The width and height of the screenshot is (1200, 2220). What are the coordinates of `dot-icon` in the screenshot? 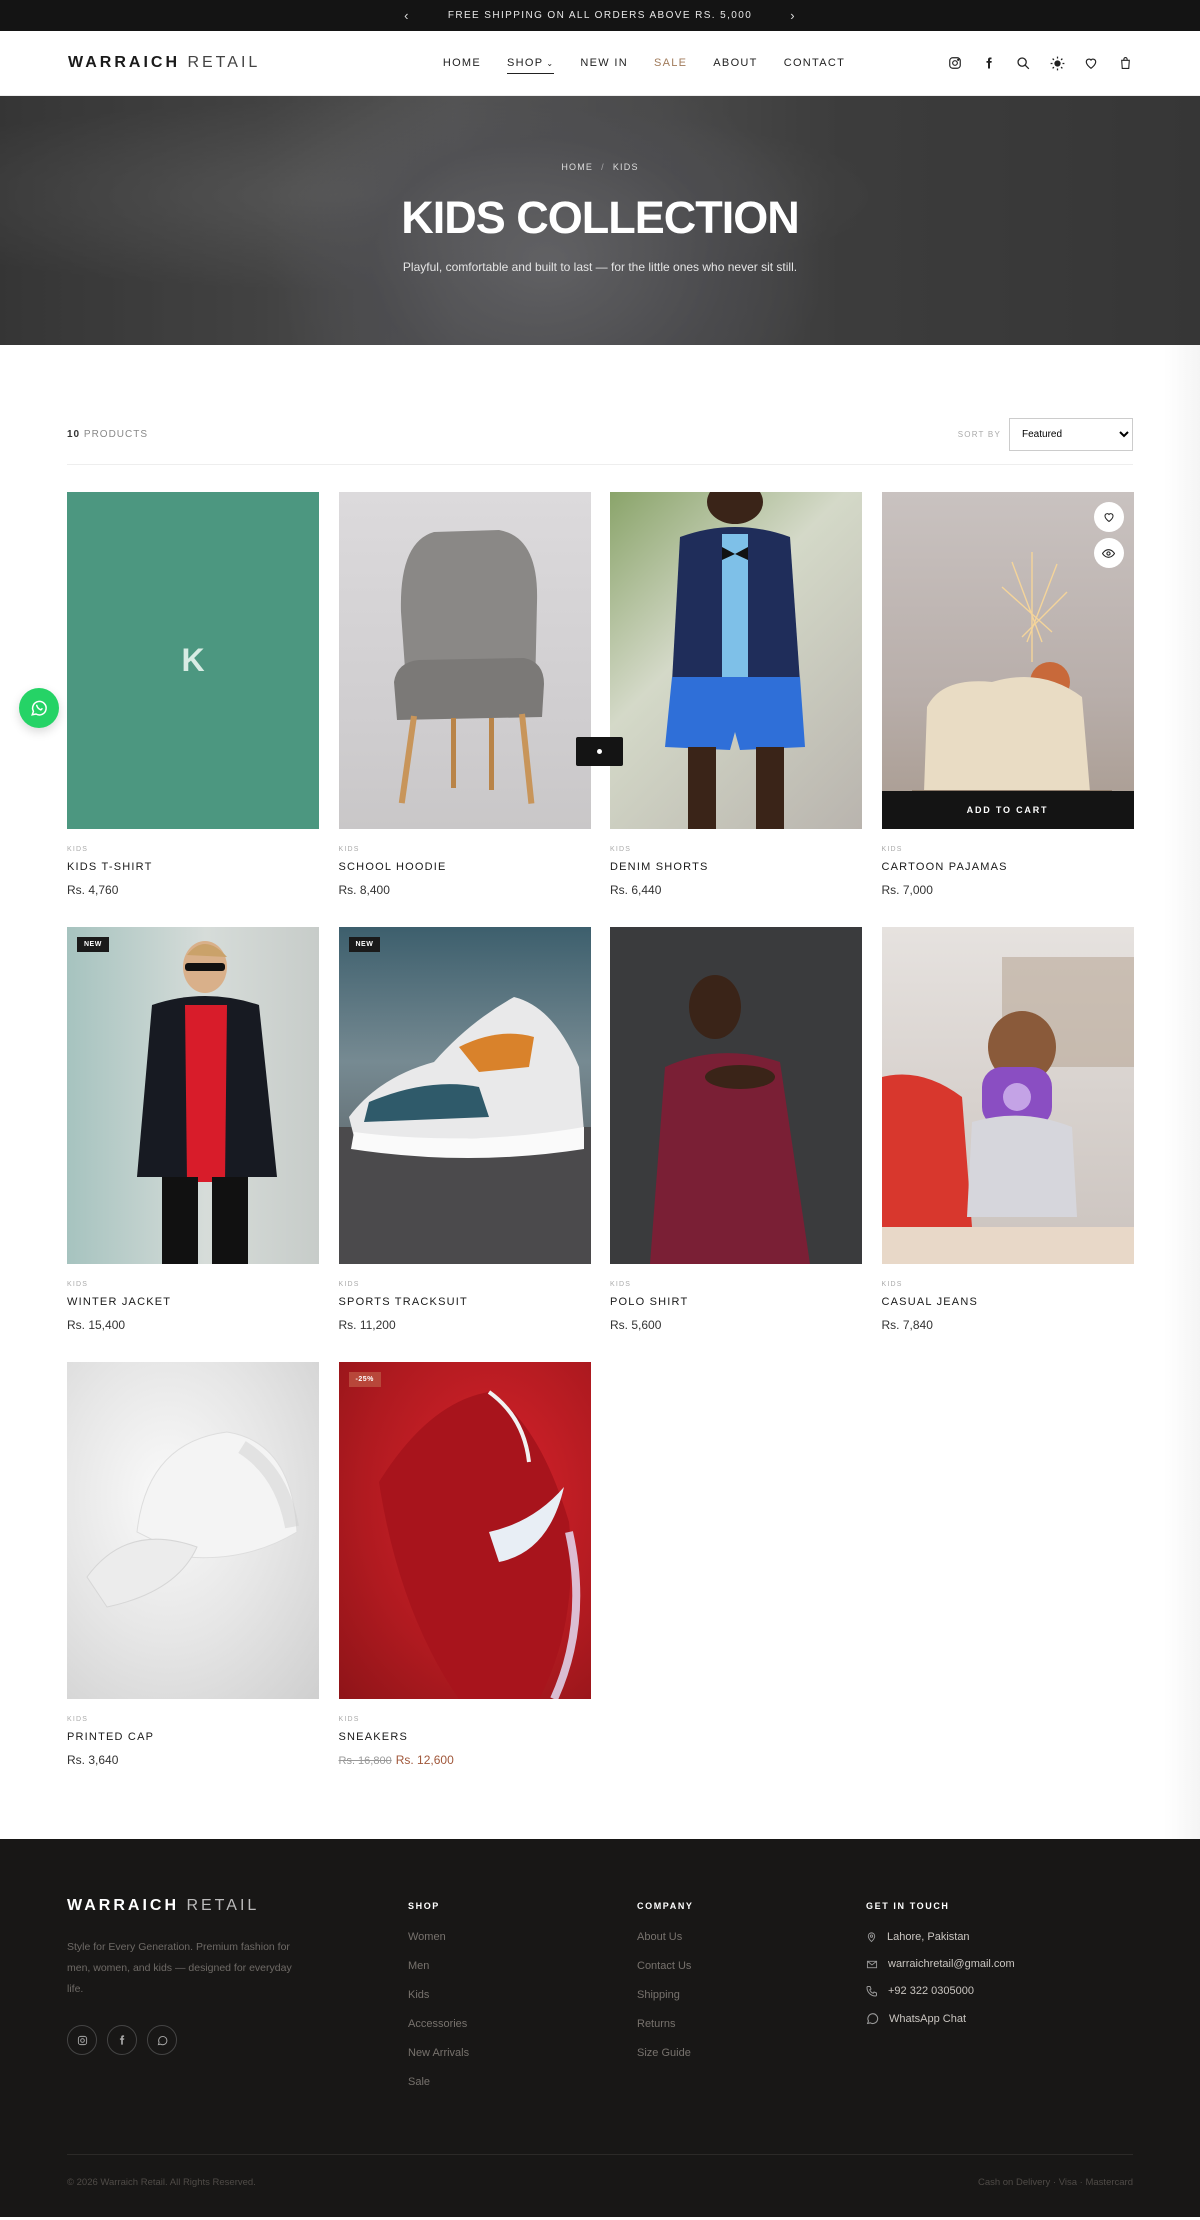 It's located at (599, 751).